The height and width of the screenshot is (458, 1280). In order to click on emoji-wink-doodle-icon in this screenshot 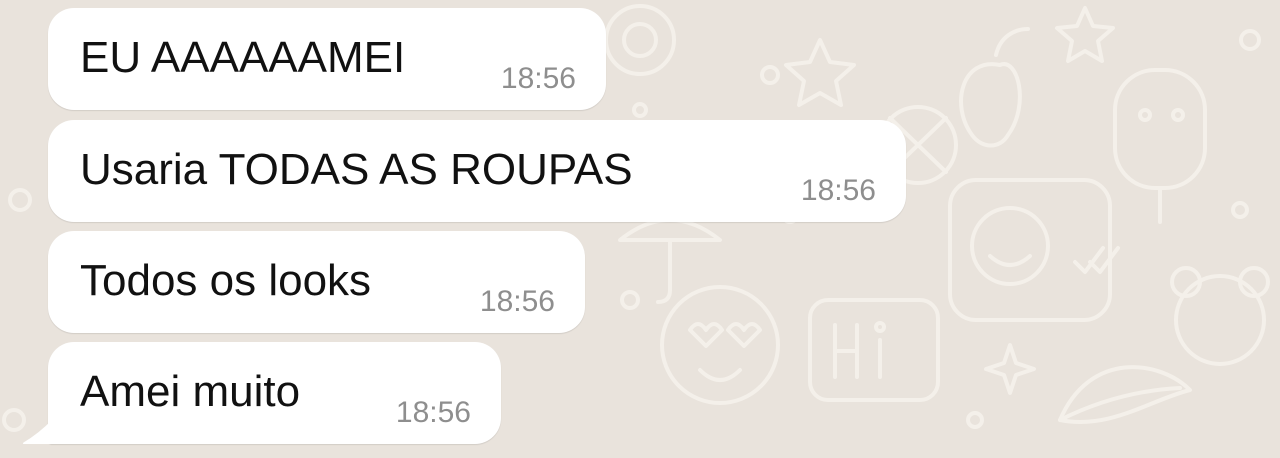, I will do `click(1030, 250)`.